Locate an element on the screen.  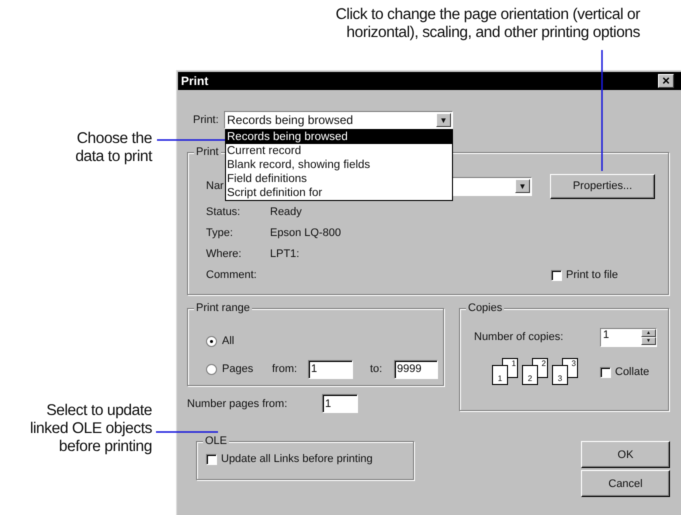
print-label: Print: is located at coordinates (206, 120).